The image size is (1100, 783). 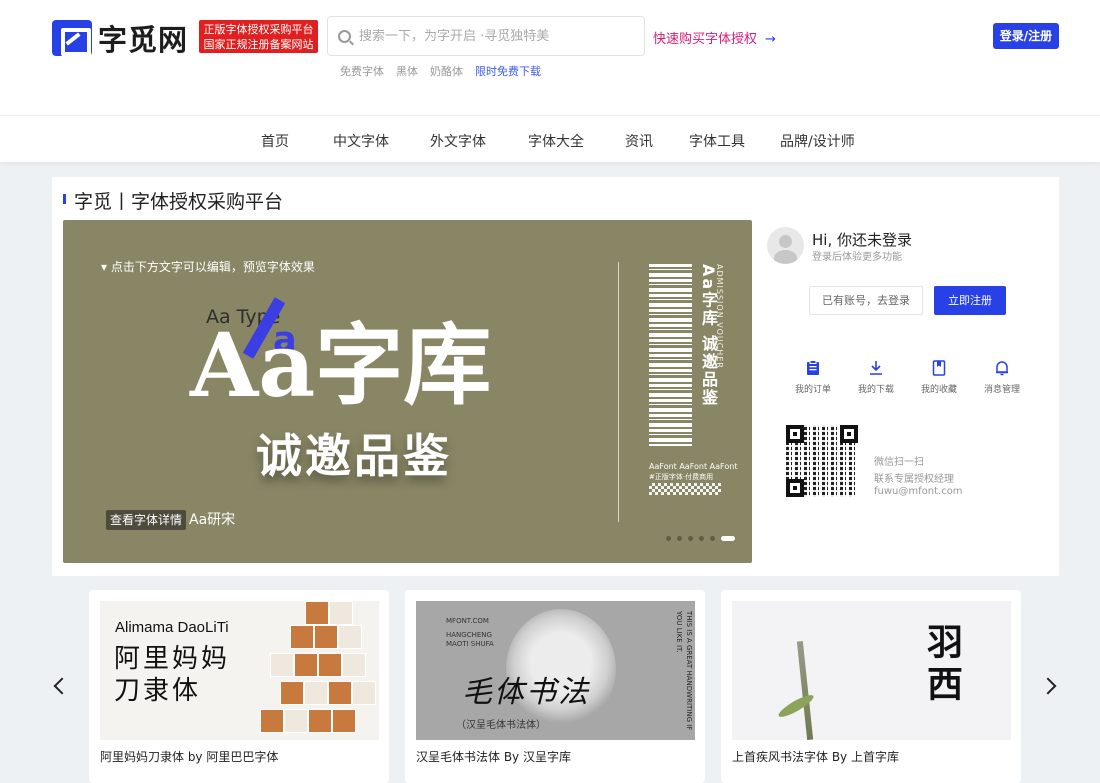 I want to click on font-card-caption: 上首疾风书法字体 By 上首字库, so click(x=815, y=756).